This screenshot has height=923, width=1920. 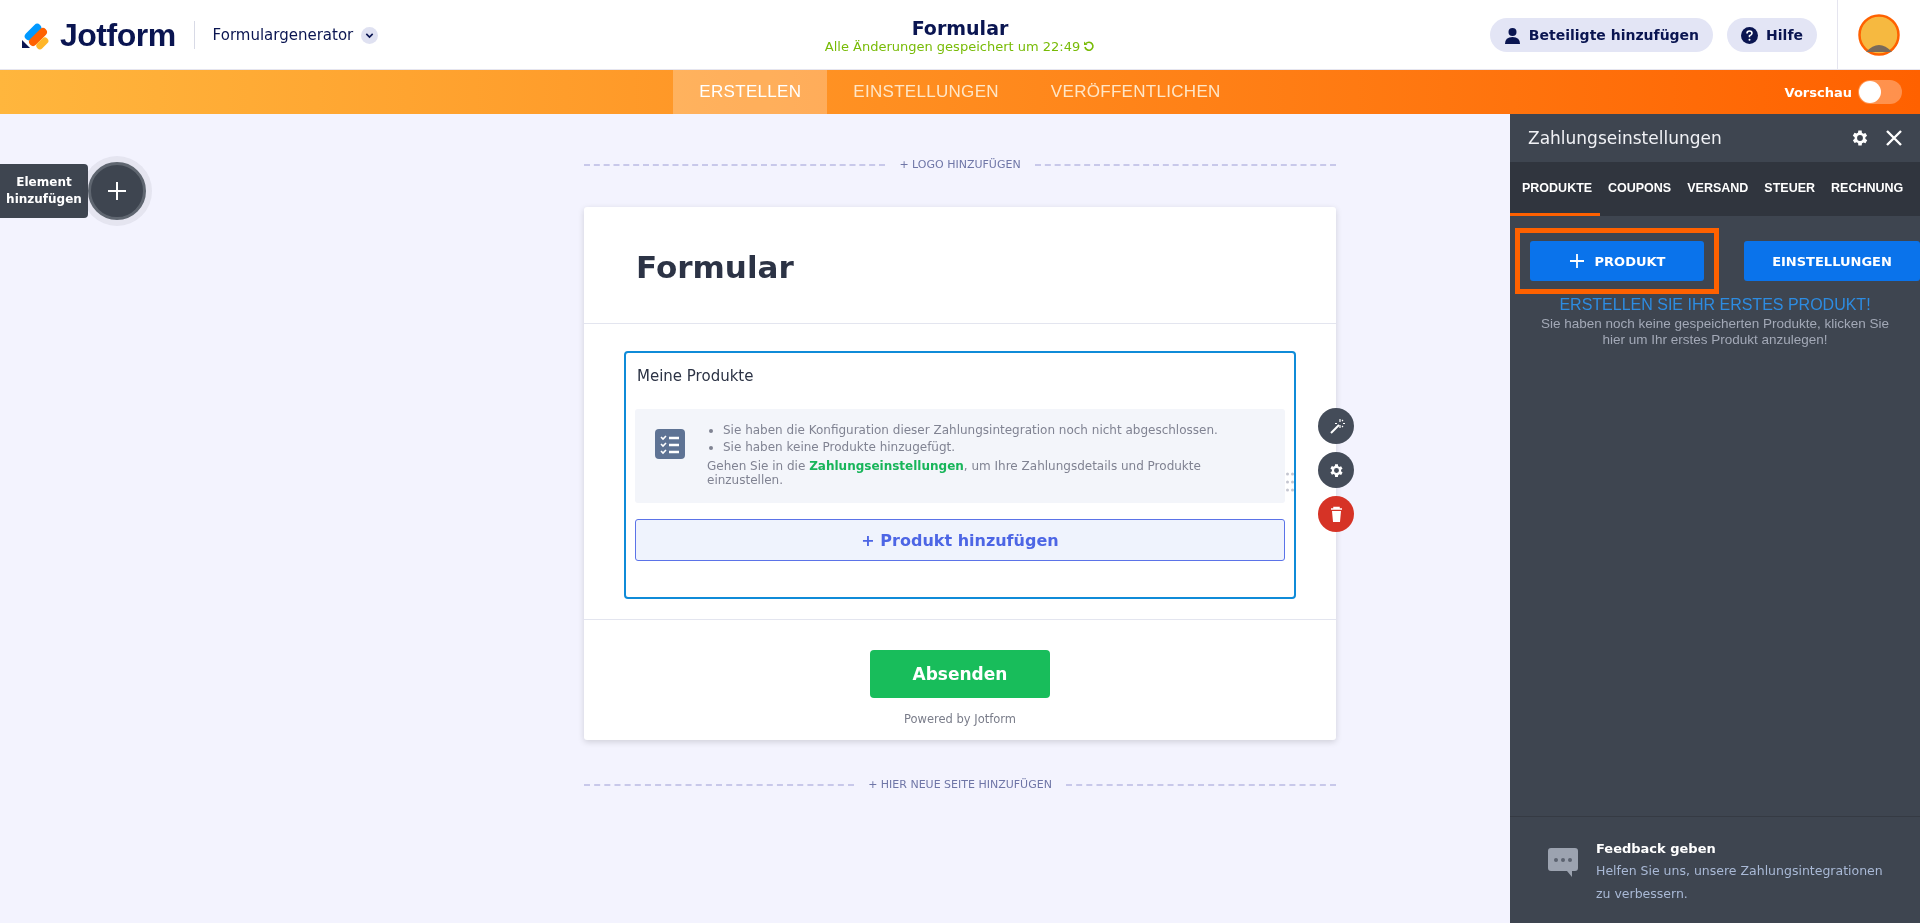 What do you see at coordinates (1336, 426) in the screenshot?
I see `magic-wand-icon` at bounding box center [1336, 426].